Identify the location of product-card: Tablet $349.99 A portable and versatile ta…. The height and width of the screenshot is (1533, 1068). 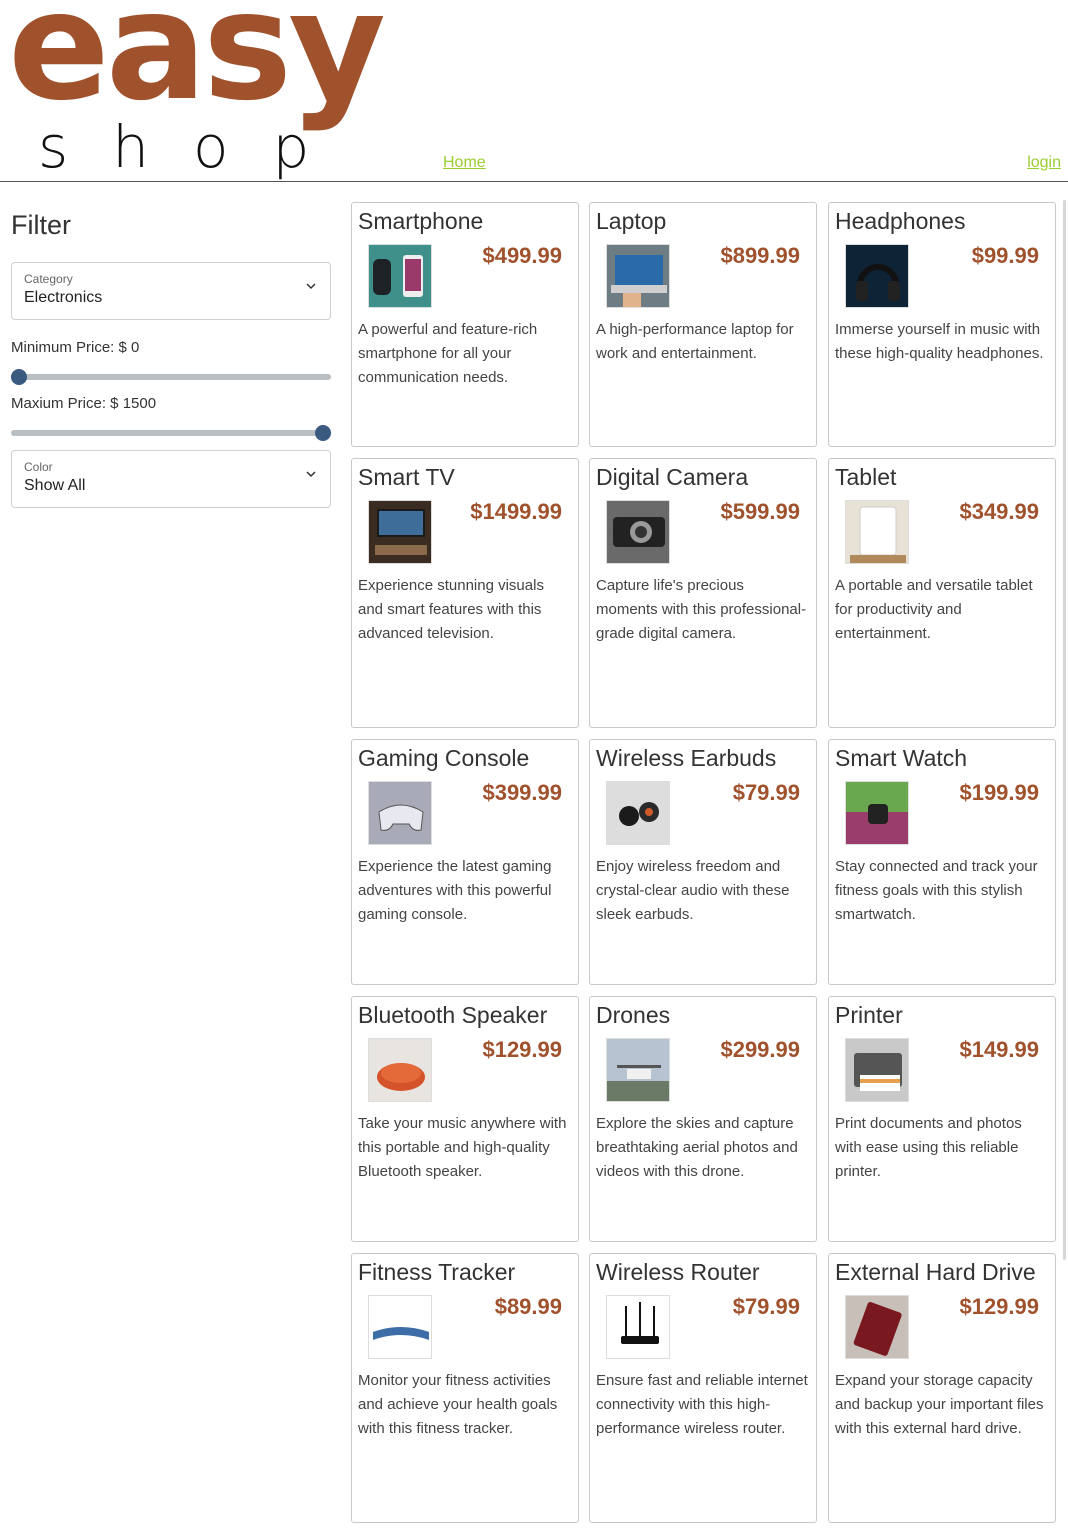
(942, 593).